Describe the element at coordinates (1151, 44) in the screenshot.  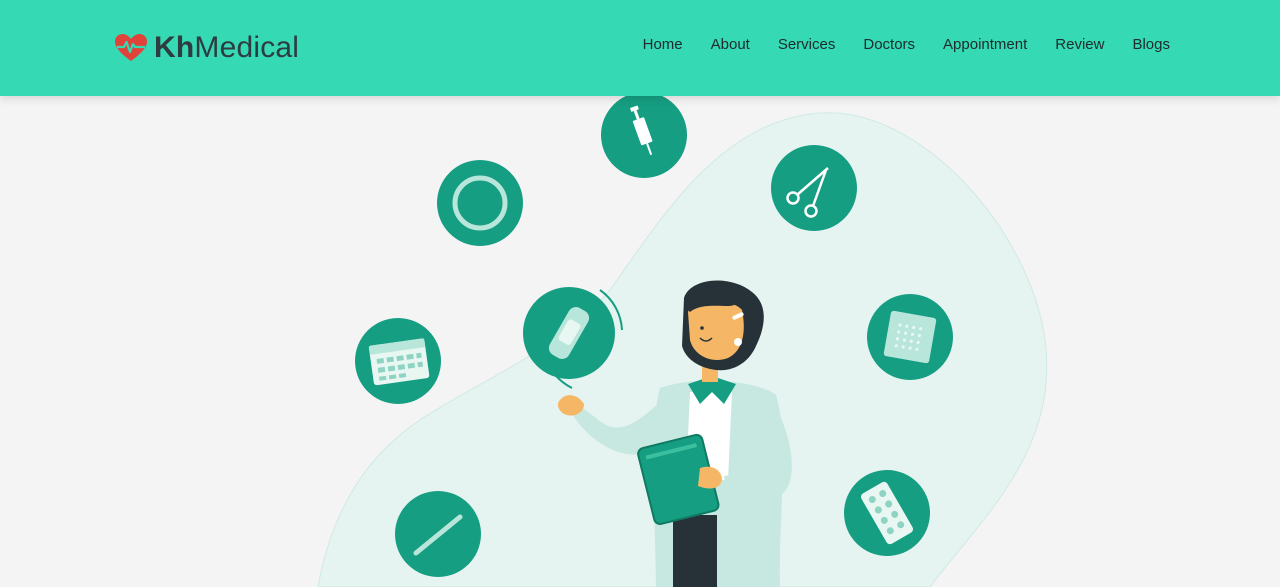
I see `nav-blogs: Blogs` at that location.